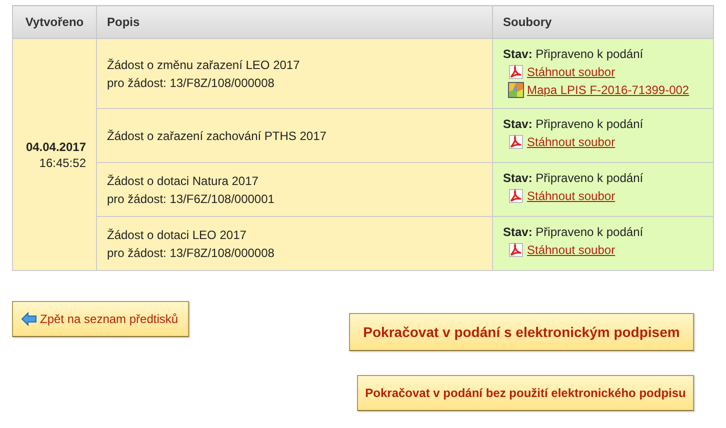 Image resolution: width=726 pixels, height=428 pixels. What do you see at coordinates (54, 22) in the screenshot?
I see `column-header: Vytvořeno` at bounding box center [54, 22].